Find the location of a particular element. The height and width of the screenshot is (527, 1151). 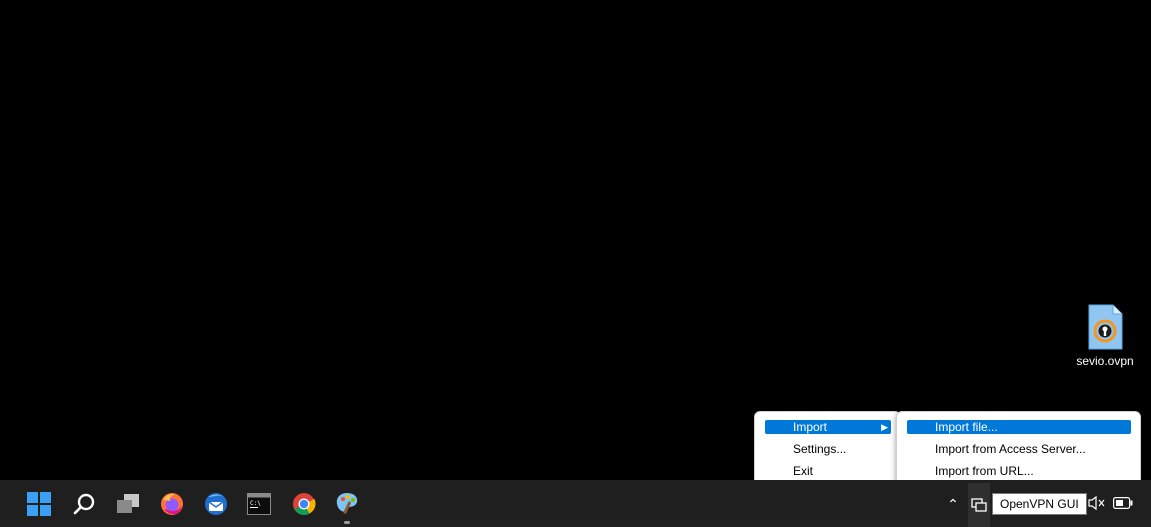

network-icon is located at coordinates (979, 505).